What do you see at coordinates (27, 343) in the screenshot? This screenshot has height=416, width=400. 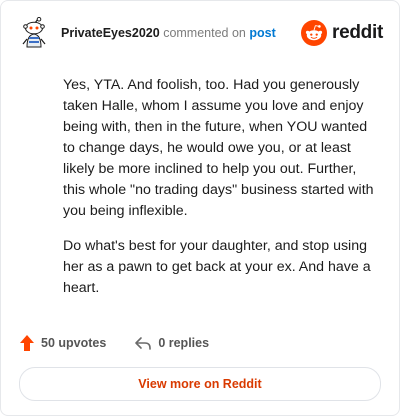 I see `upvote-arrow-icon` at bounding box center [27, 343].